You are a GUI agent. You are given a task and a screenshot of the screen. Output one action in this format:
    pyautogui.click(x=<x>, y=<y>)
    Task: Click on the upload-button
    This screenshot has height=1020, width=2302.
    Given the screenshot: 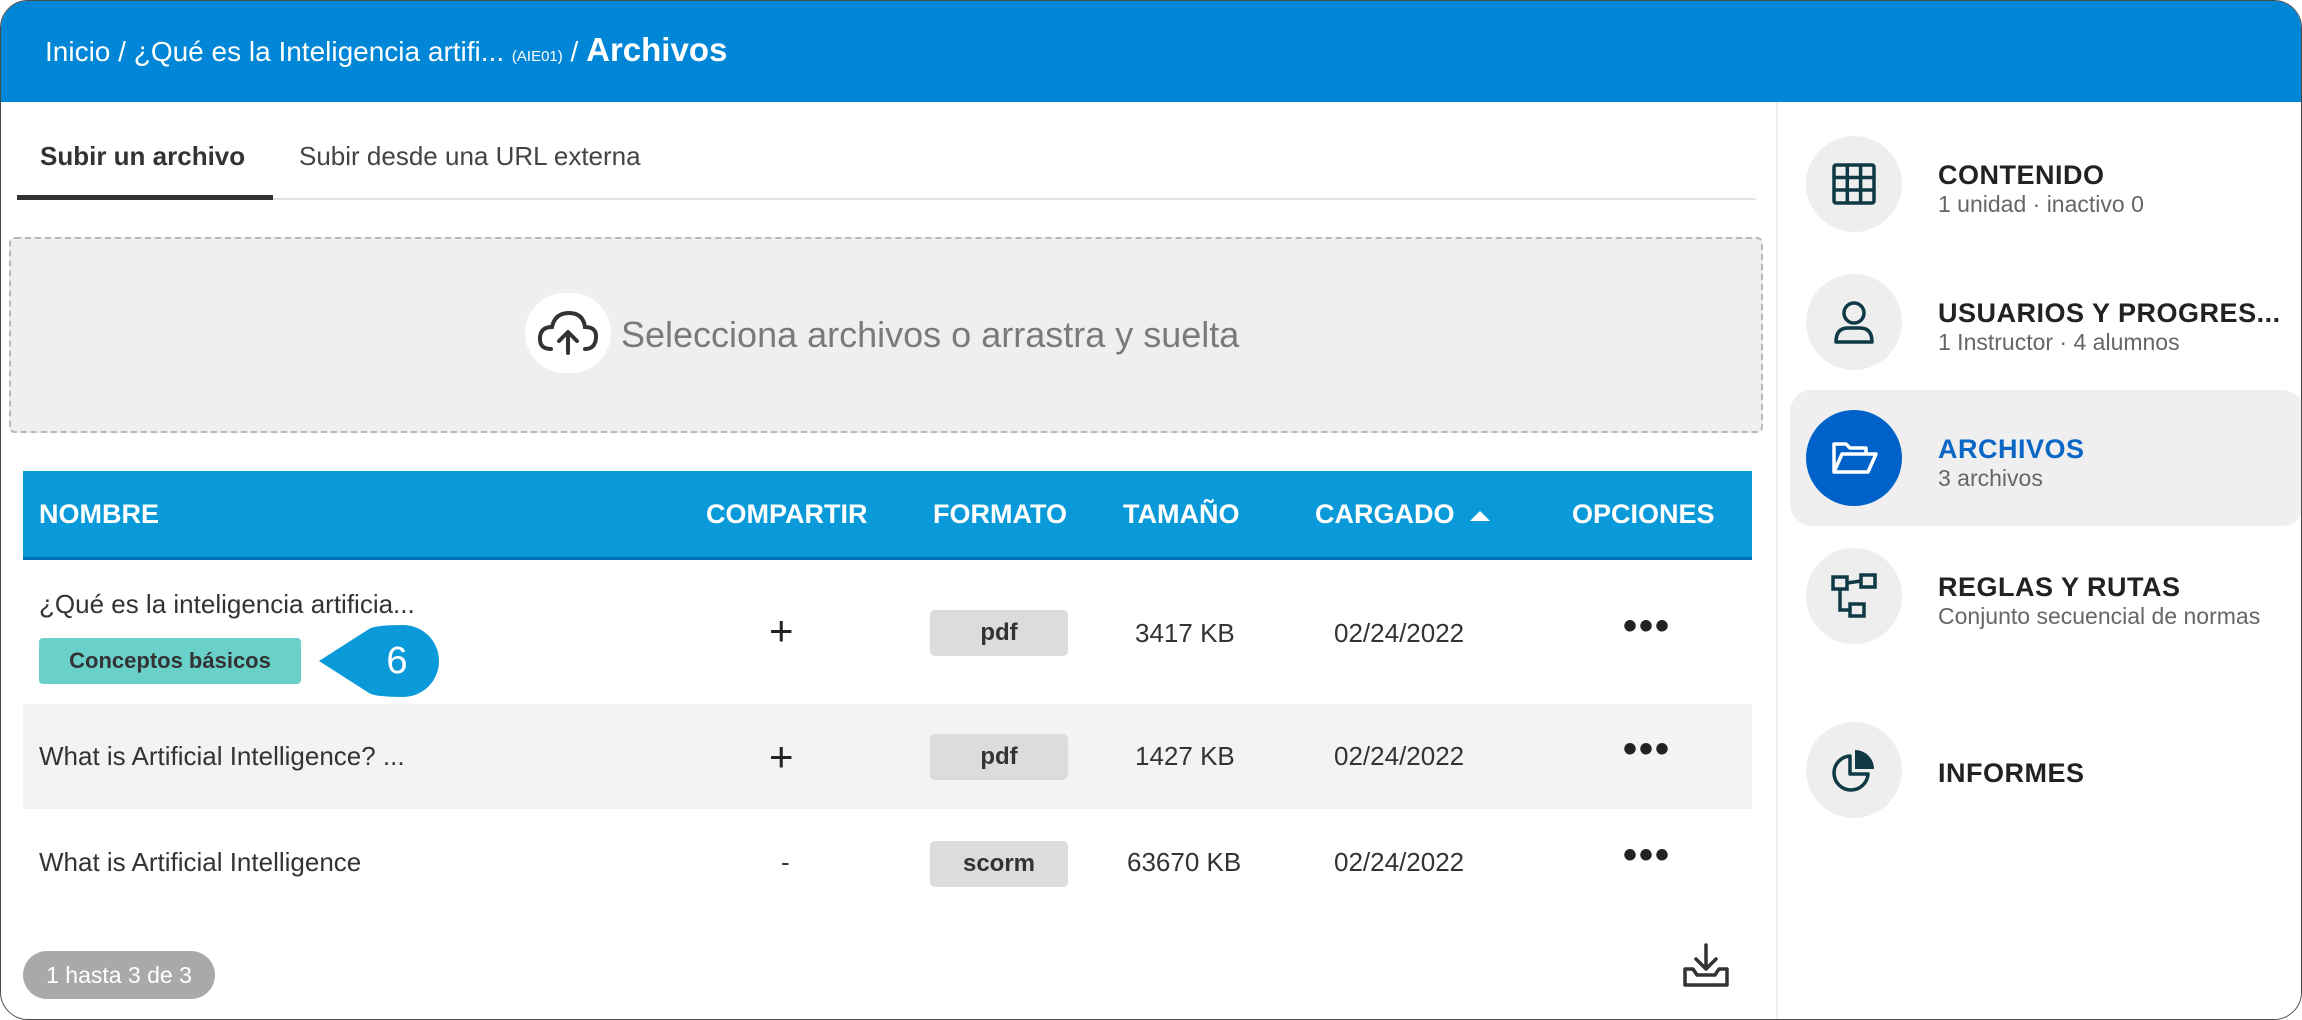 What is the action you would take?
    pyautogui.click(x=568, y=333)
    